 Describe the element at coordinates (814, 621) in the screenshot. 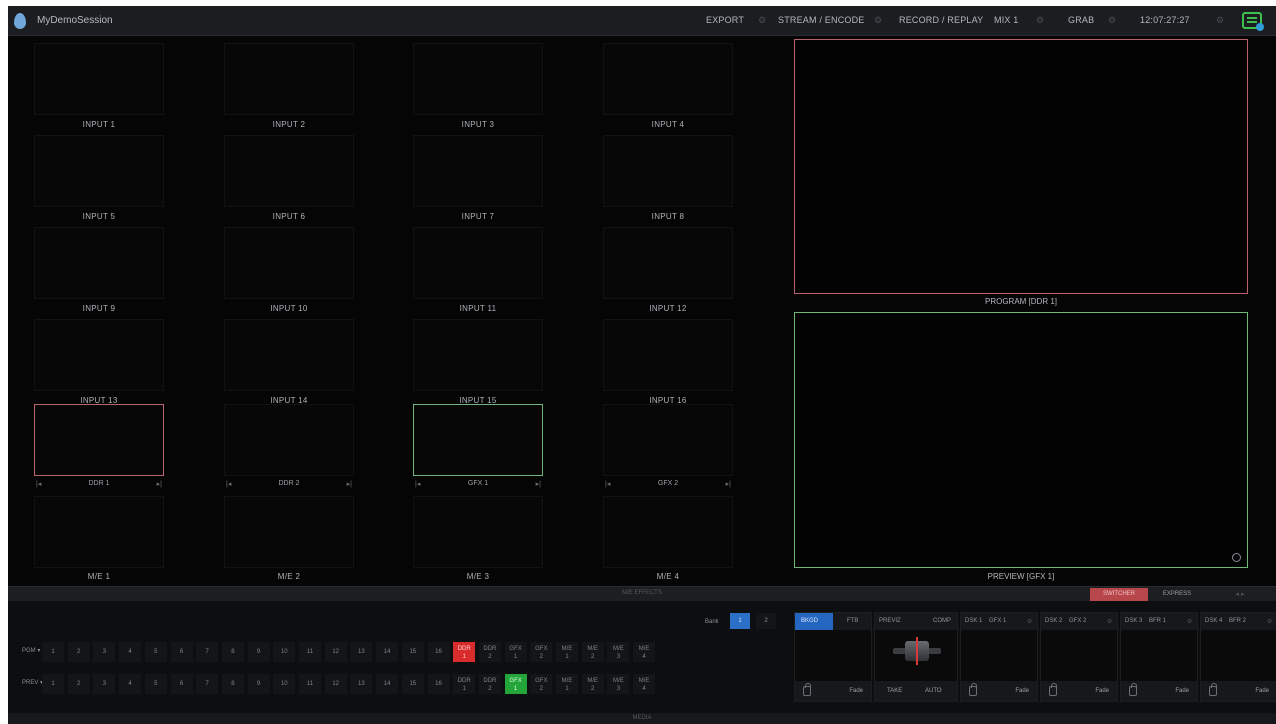

I see `bkgd-button: BKGD` at that location.